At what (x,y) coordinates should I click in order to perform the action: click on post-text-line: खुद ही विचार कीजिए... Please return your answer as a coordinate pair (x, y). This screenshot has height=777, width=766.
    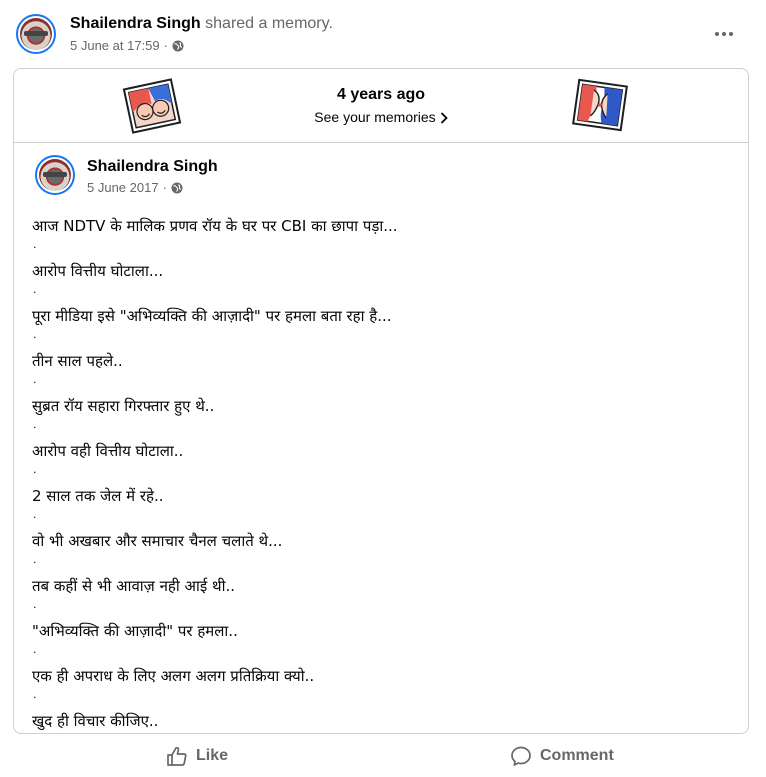
    Looking at the image, I should click on (382, 721).